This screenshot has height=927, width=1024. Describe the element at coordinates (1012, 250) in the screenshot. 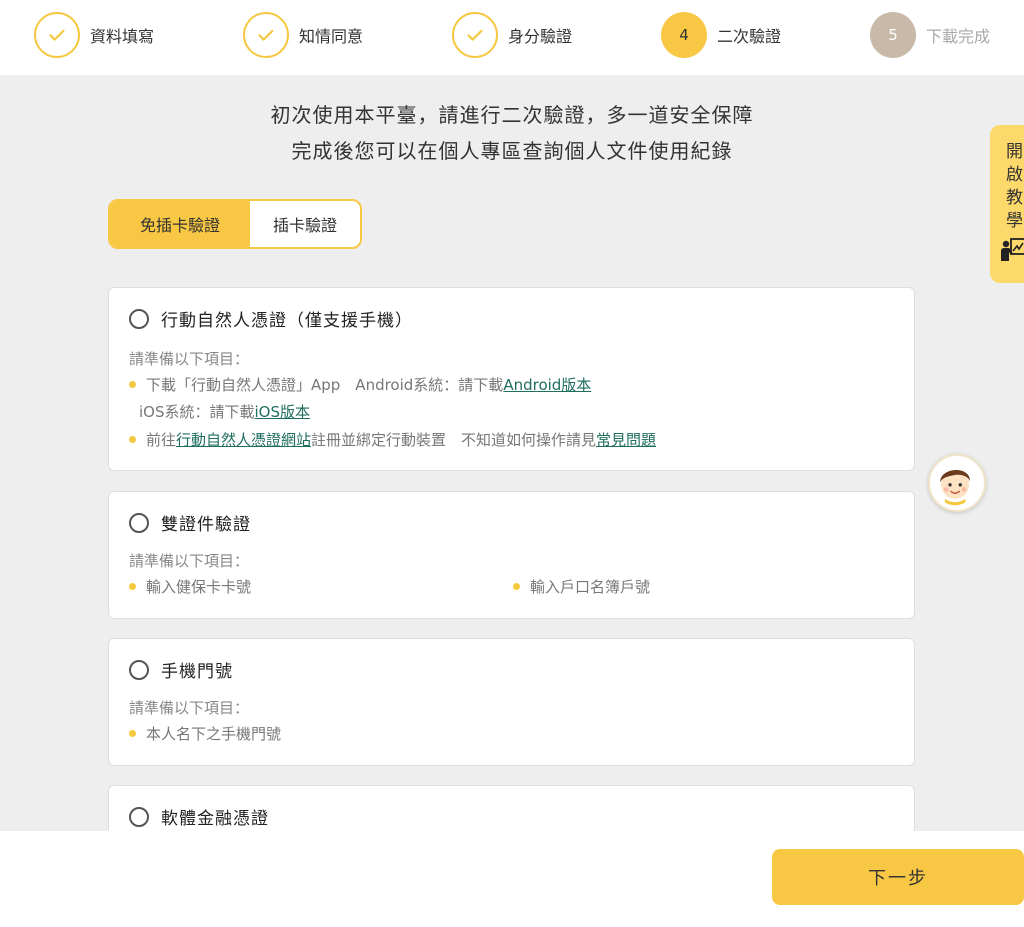

I see `teaching-icon` at that location.